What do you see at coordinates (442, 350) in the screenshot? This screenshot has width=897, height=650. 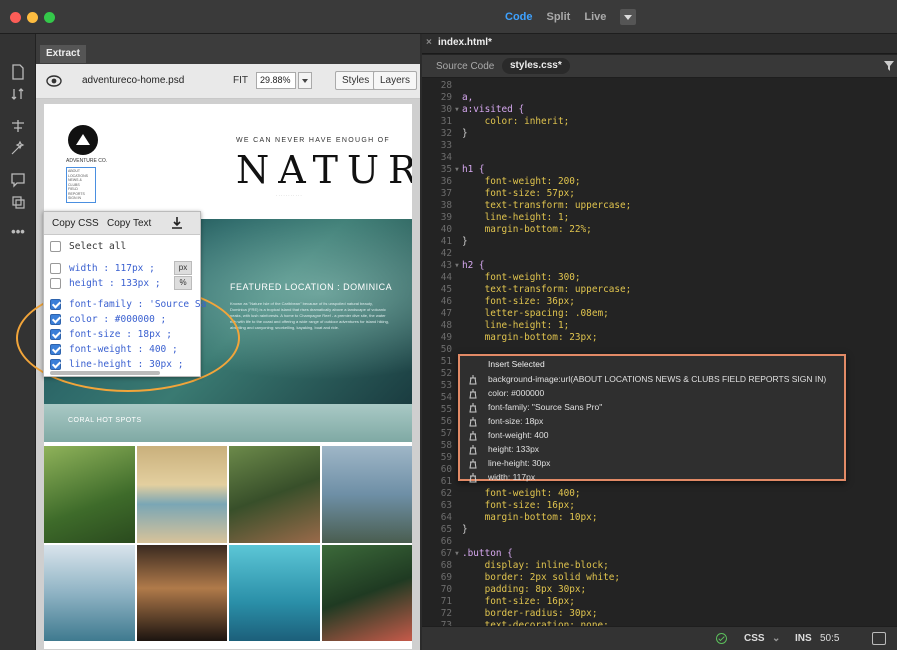 I see `code-line: 50` at bounding box center [442, 350].